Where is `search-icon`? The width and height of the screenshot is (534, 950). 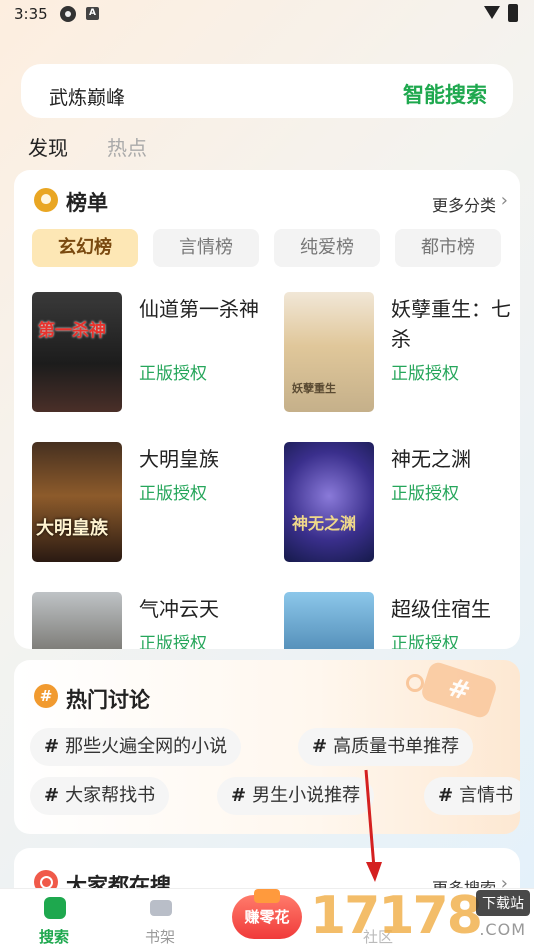 search-icon is located at coordinates (55, 908).